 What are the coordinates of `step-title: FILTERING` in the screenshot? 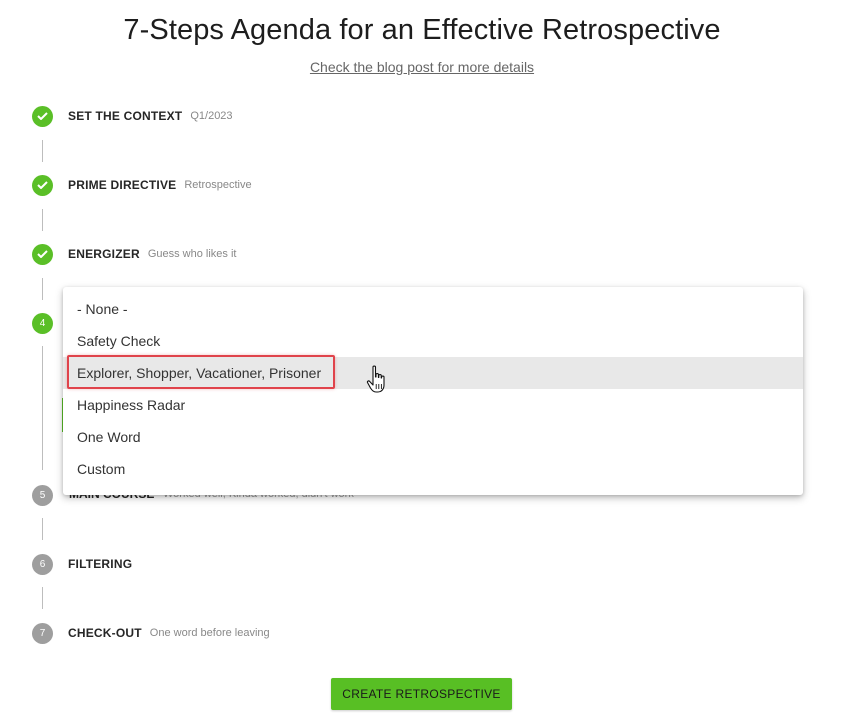 It's located at (100, 564).